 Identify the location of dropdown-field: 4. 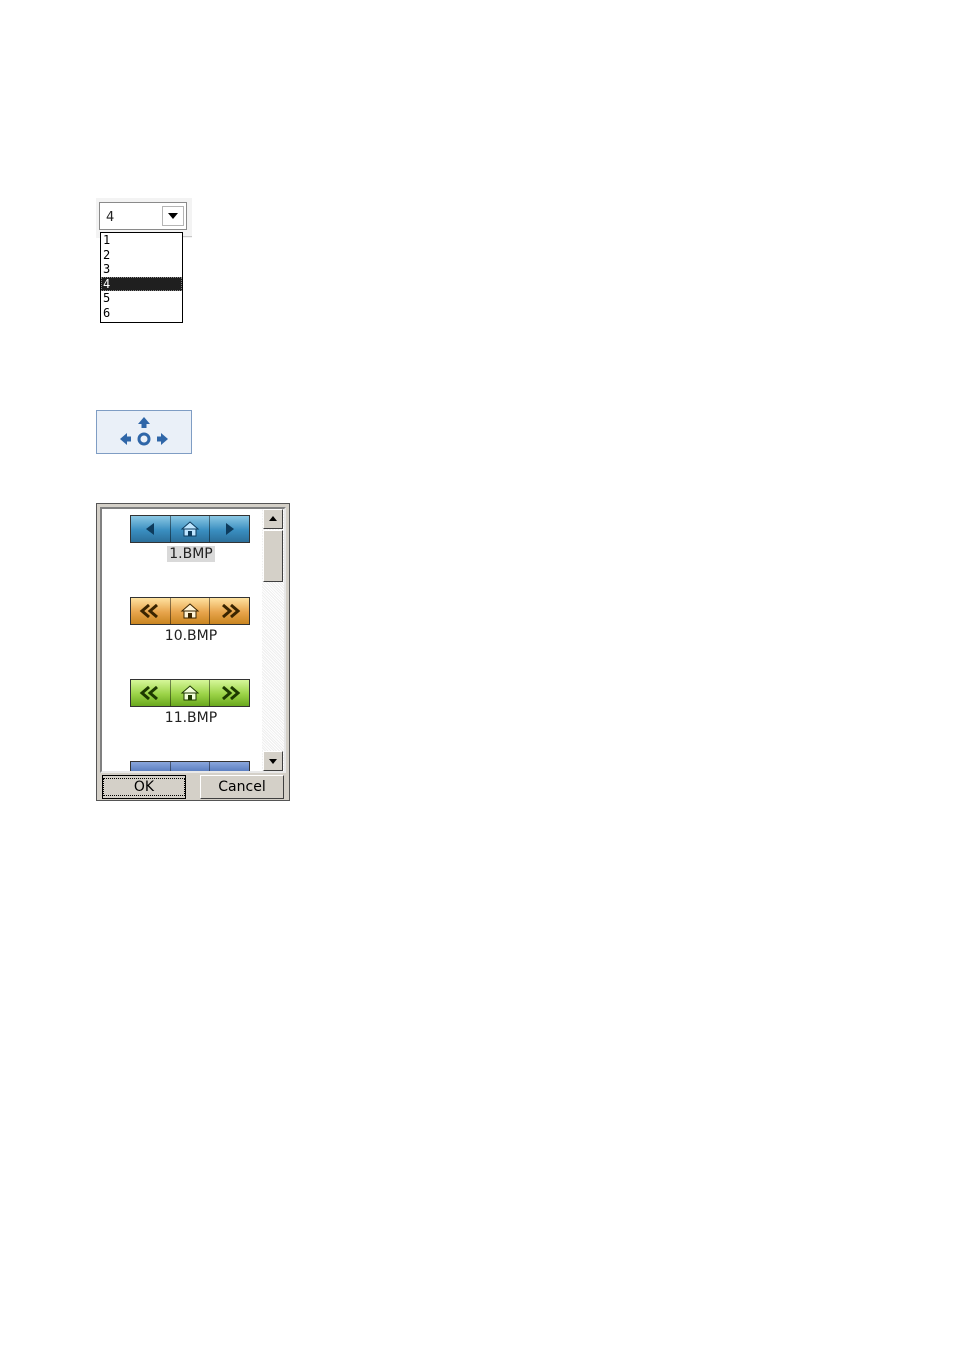
(143, 216).